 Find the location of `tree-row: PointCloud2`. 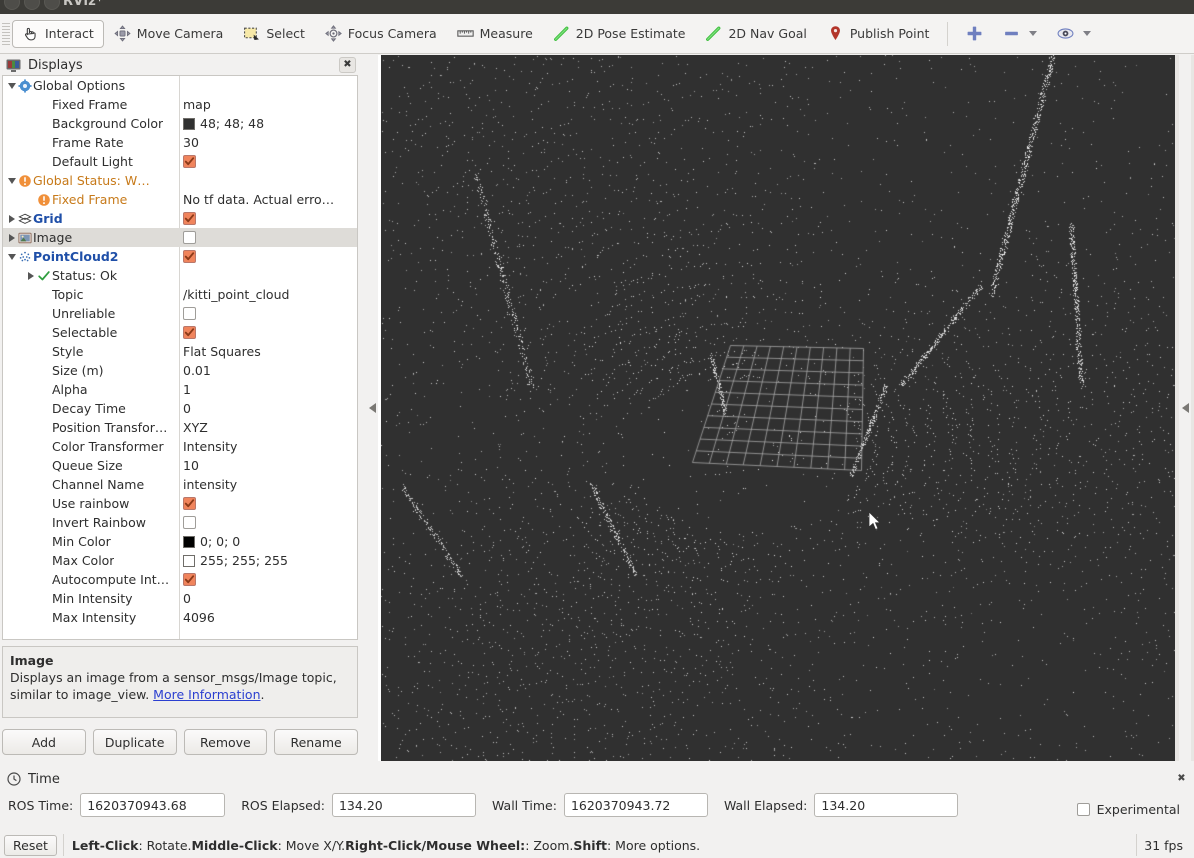

tree-row: PointCloud2 is located at coordinates (180, 256).